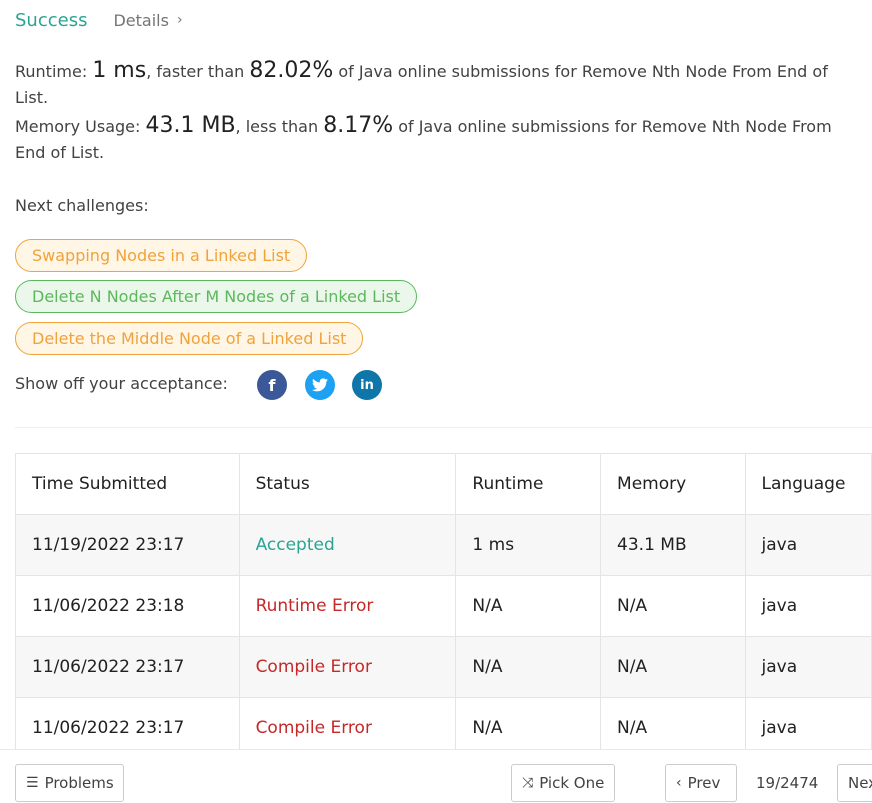  Describe the element at coordinates (808, 484) in the screenshot. I see `header-language: Language` at that location.